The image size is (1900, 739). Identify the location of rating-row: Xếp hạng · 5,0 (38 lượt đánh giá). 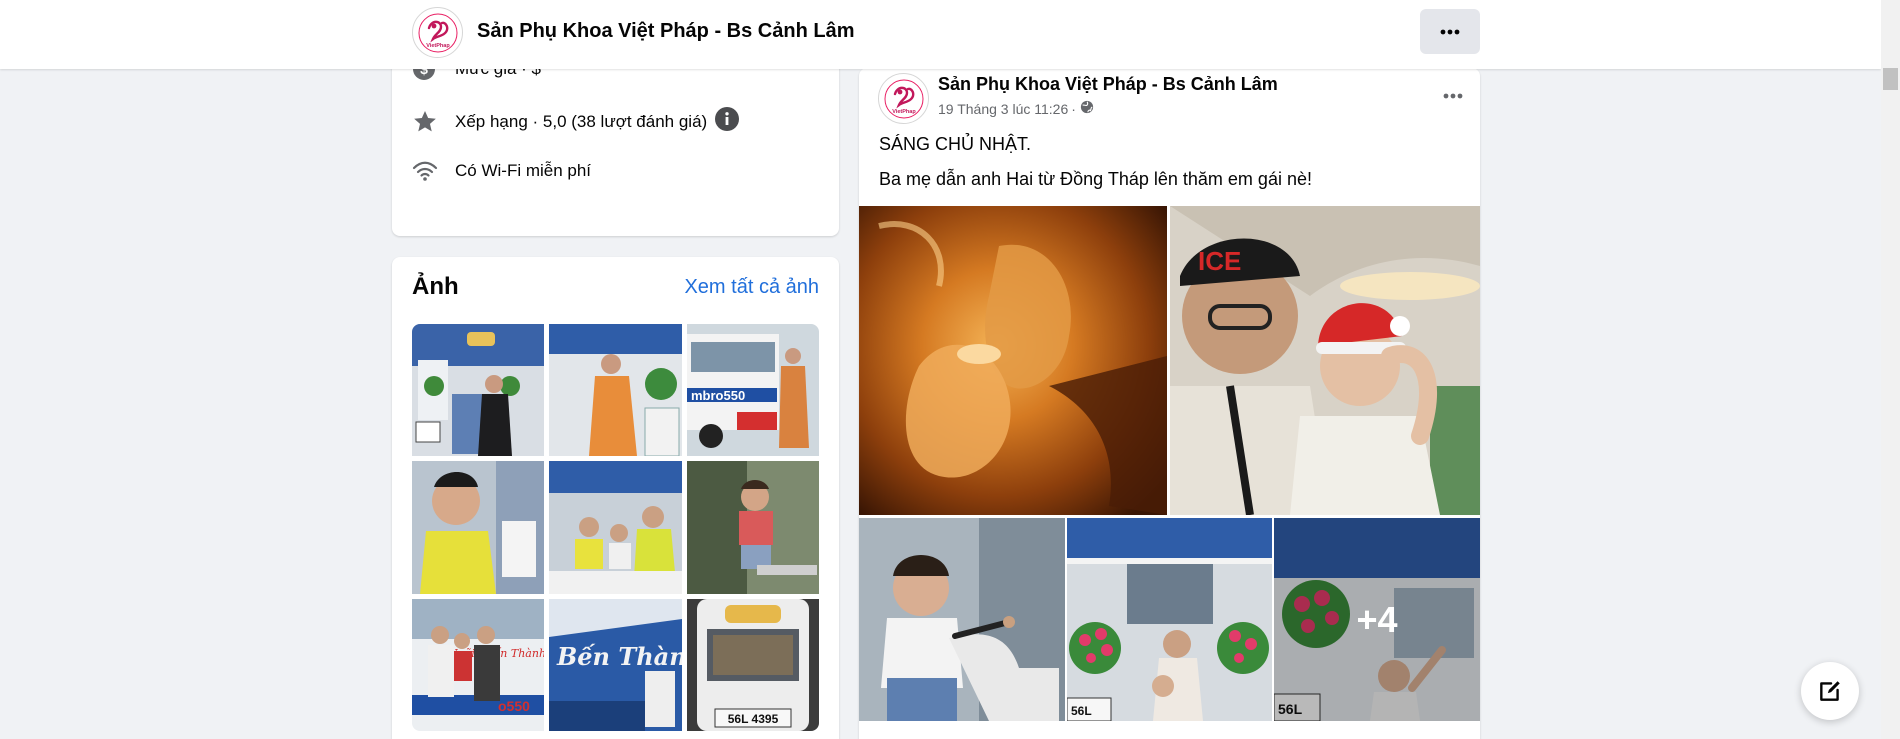
(576, 121).